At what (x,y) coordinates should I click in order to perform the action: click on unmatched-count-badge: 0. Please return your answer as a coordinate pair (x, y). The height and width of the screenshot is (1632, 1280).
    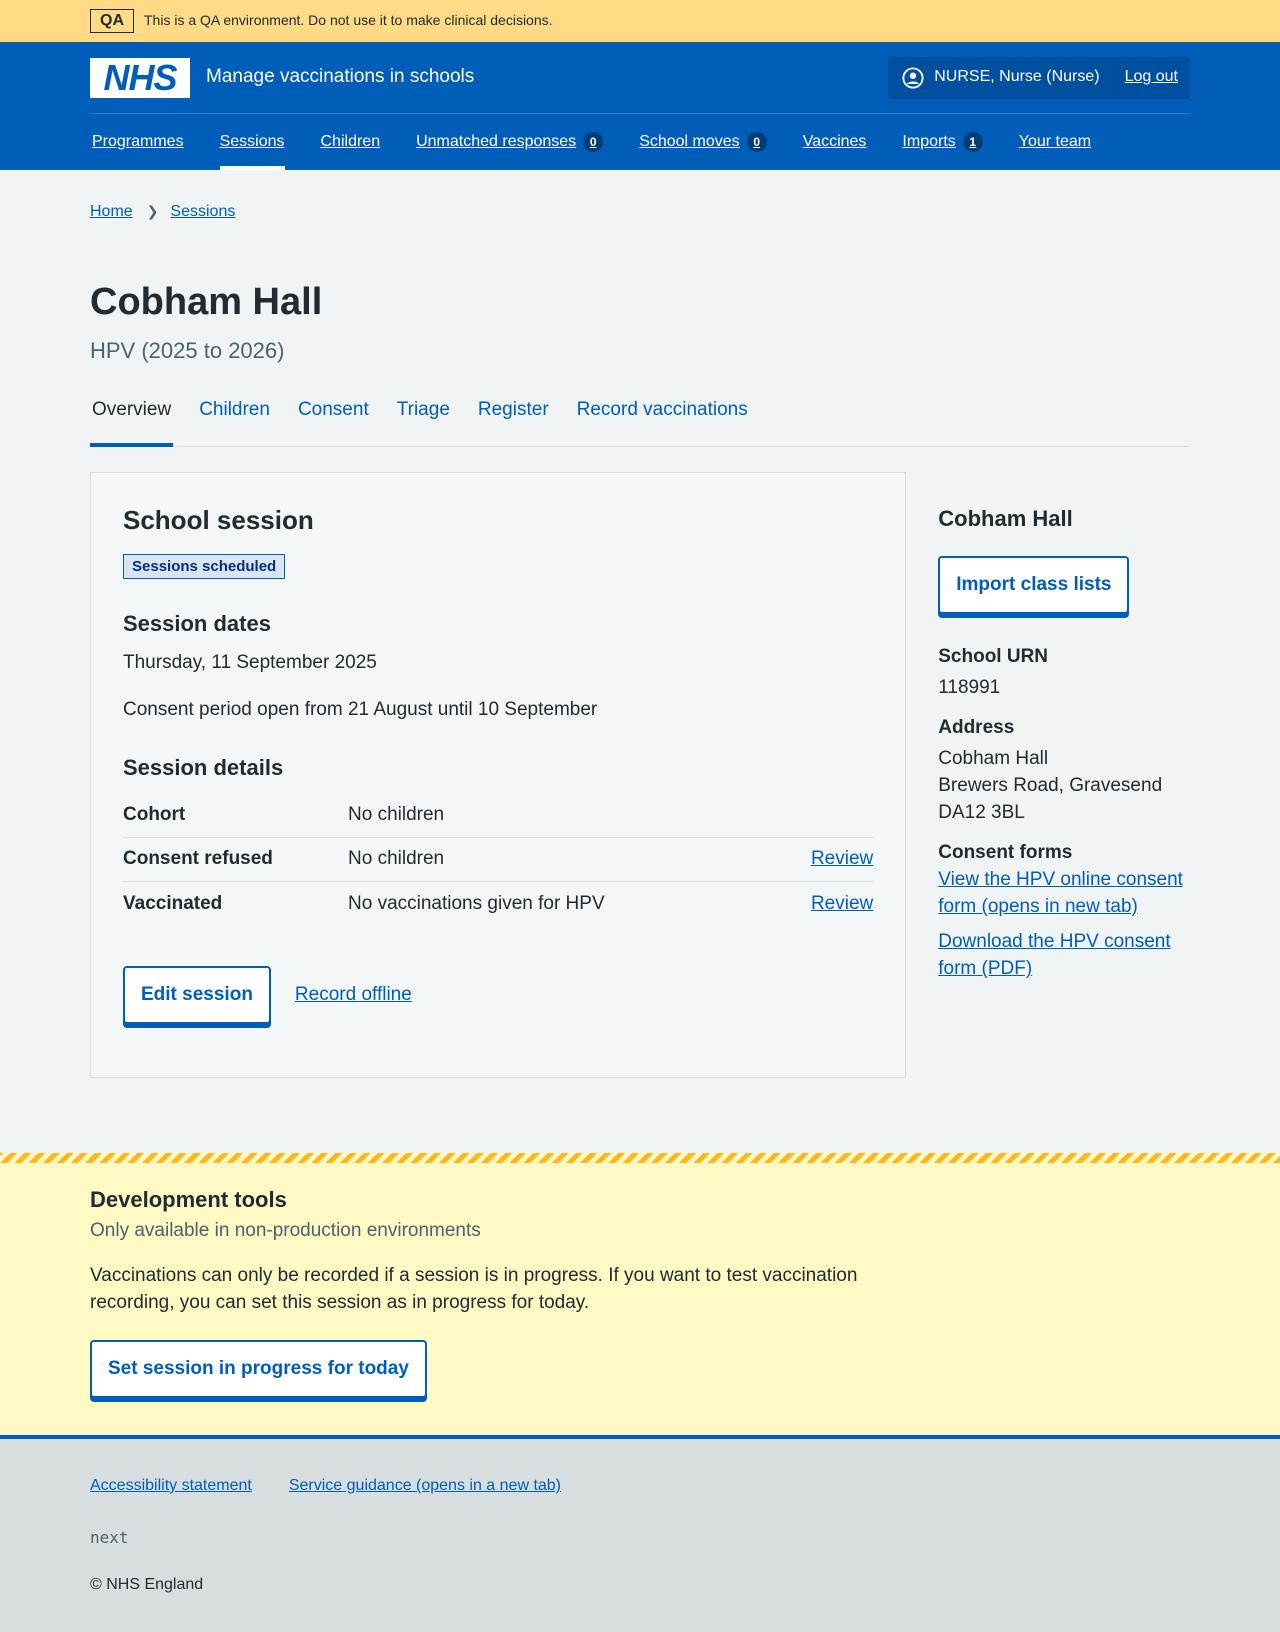
    Looking at the image, I should click on (593, 142).